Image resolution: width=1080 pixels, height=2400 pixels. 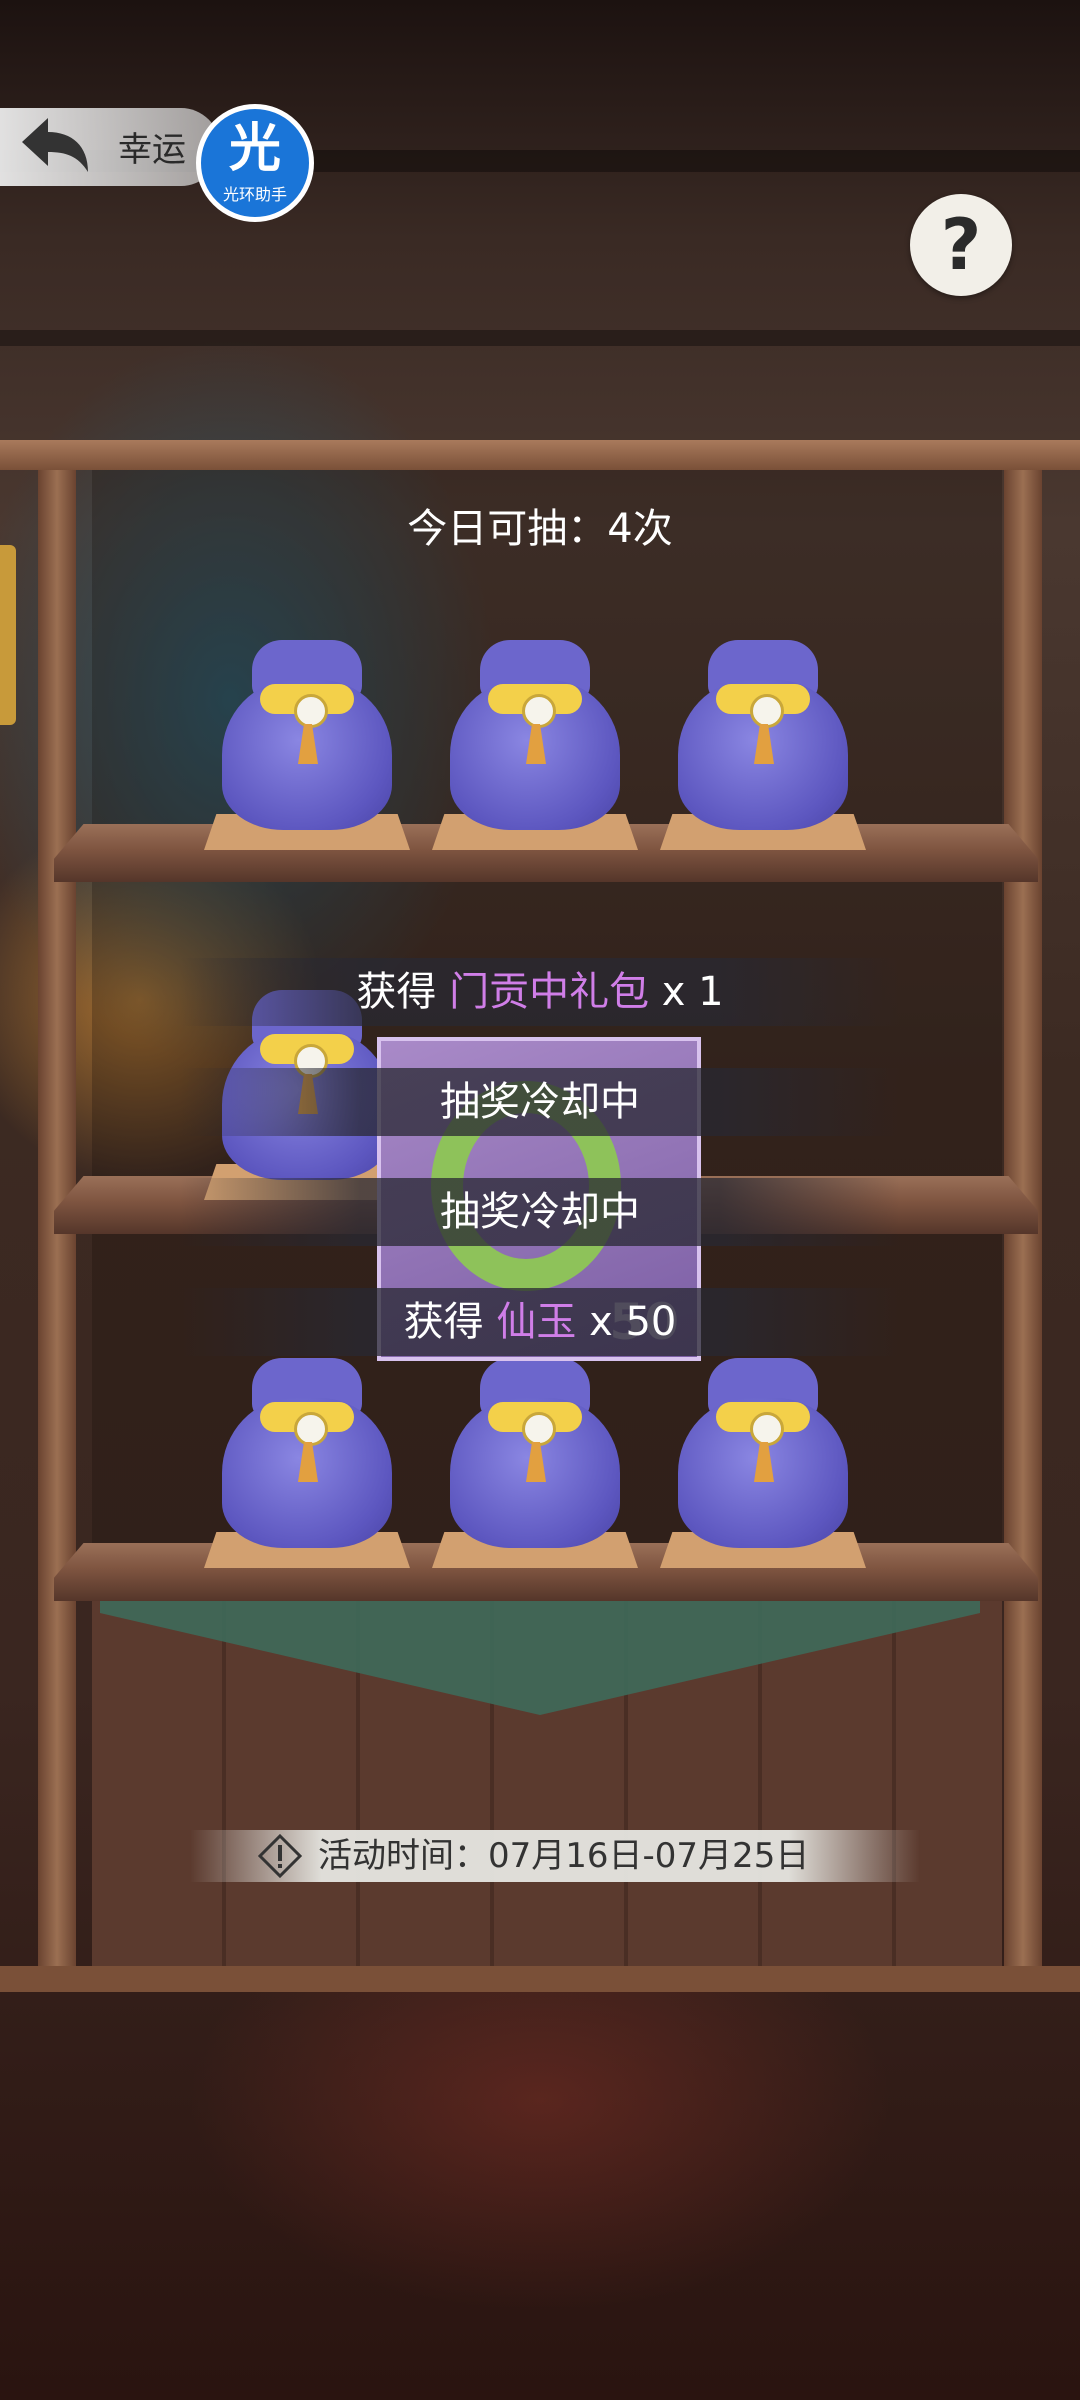 What do you see at coordinates (540, 455) in the screenshot?
I see `cabinet-top` at bounding box center [540, 455].